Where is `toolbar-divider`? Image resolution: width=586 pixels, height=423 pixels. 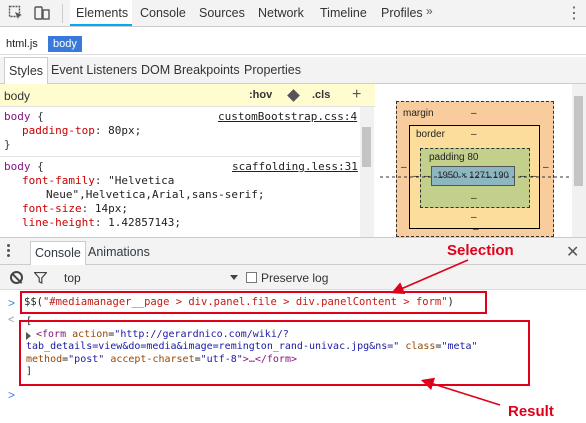 toolbar-divider is located at coordinates (62, 13).